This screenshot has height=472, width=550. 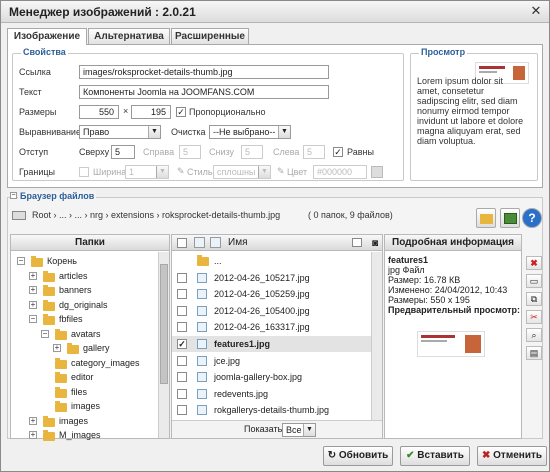 I want to click on copy-icon: ⧉, so click(x=534, y=299).